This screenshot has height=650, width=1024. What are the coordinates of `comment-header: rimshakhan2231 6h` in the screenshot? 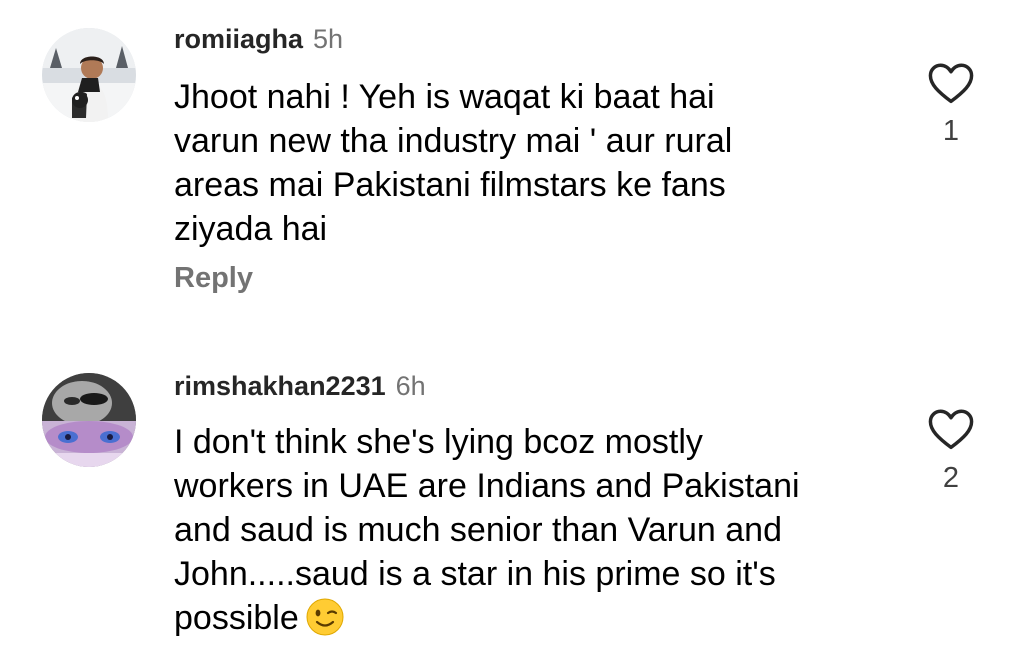 It's located at (300, 386).